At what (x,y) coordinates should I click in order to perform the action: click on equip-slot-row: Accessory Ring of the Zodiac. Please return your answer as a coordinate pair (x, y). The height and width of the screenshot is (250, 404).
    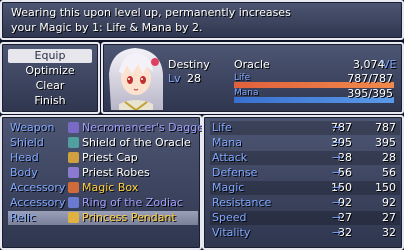
    Looking at the image, I should click on (103, 203).